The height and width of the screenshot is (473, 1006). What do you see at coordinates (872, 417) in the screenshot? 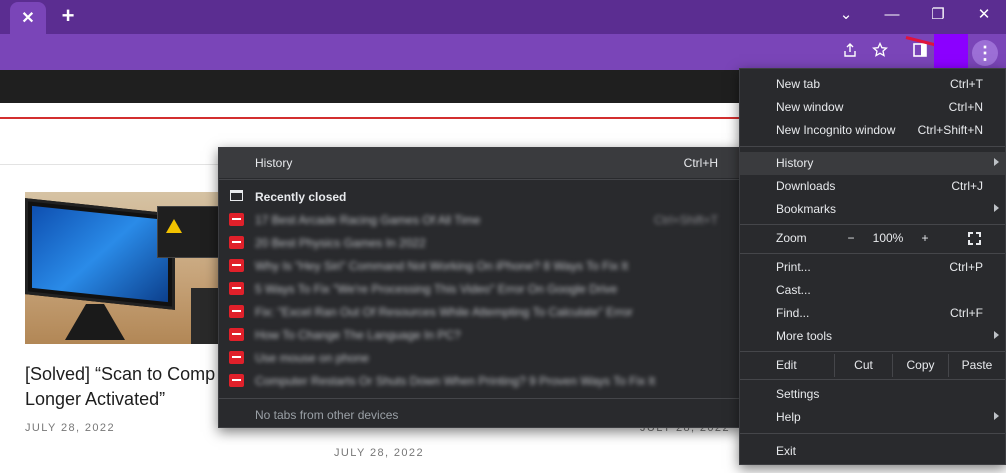
I see `menu-item-help: Help` at bounding box center [872, 417].